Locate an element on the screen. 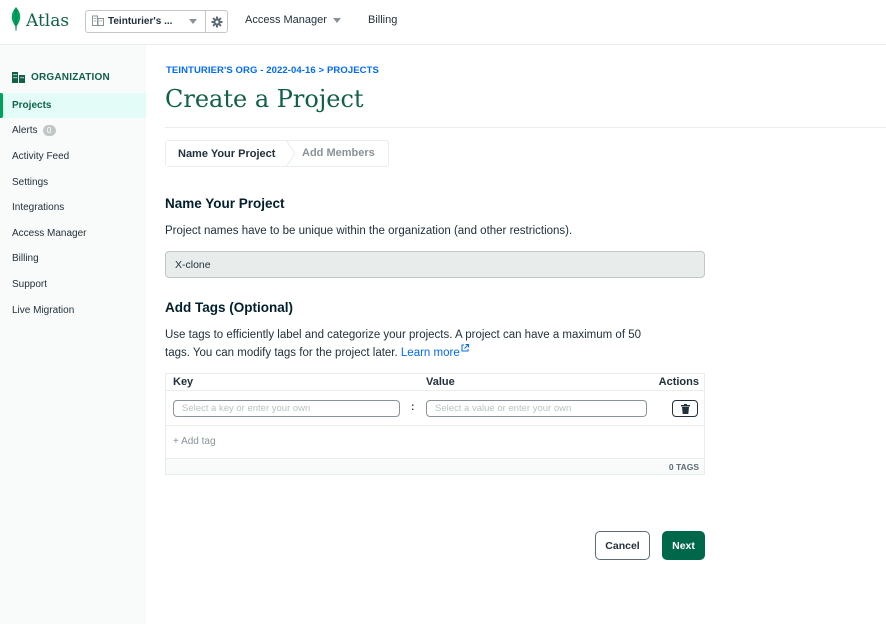 The height and width of the screenshot is (624, 886). atlas-logo: Atlas is located at coordinates (39, 20).